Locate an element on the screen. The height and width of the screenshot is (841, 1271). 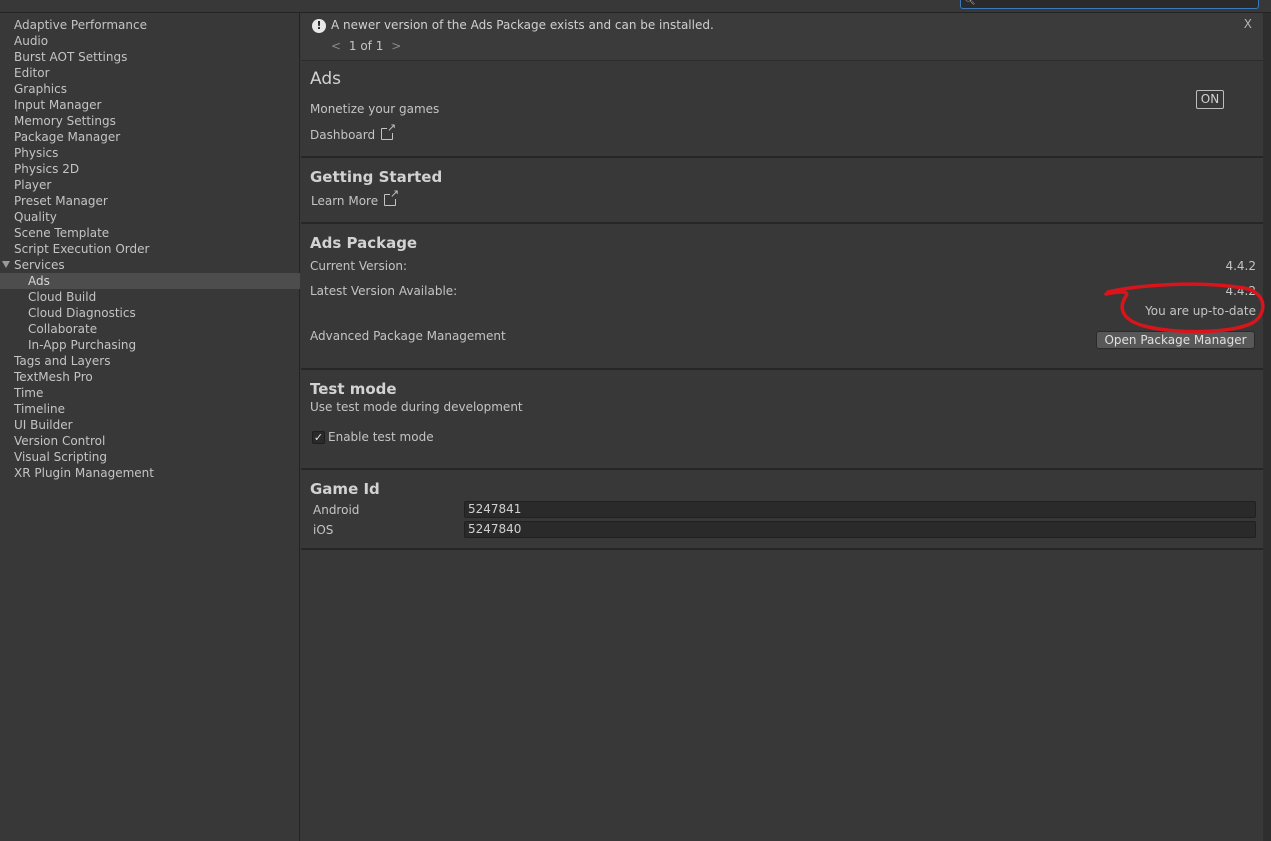
search-input: 🔍︎ is located at coordinates (1109, 4).